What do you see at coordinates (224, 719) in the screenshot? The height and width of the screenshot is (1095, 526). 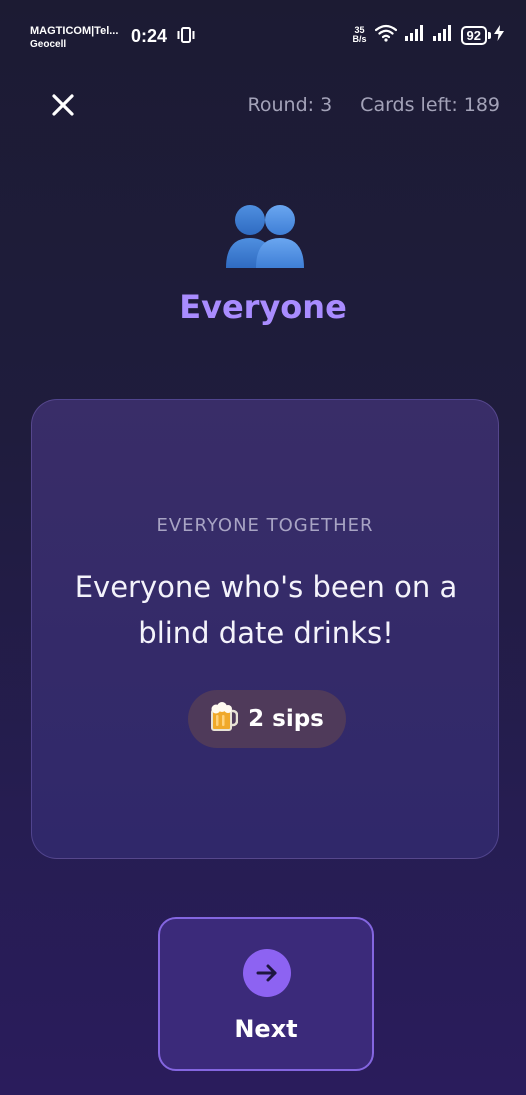 I see `beer-icon` at bounding box center [224, 719].